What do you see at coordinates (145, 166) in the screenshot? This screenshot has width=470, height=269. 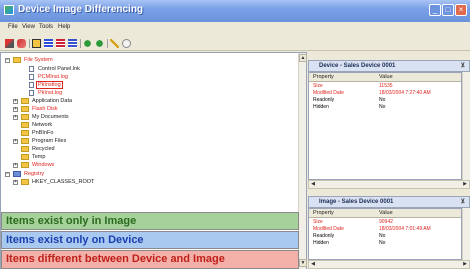 I see `tree-item: + Windows` at bounding box center [145, 166].